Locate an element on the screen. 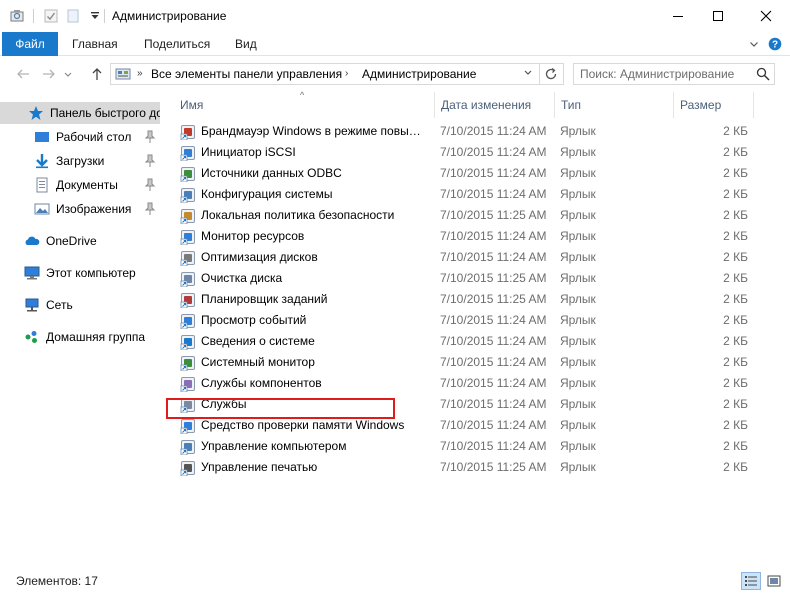 This screenshot has width=790, height=595. file-row: Очистка диска 7/10/2015 11:25 AM Ярлык 2 КБ is located at coordinates (465, 278).